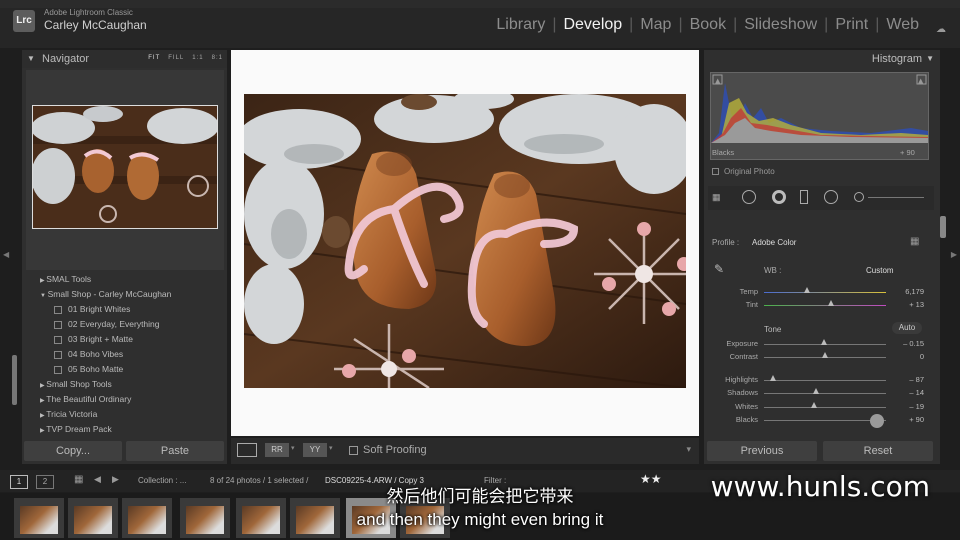 Image resolution: width=960 pixels, height=540 pixels. I want to click on brush-size-slider, so click(896, 197).